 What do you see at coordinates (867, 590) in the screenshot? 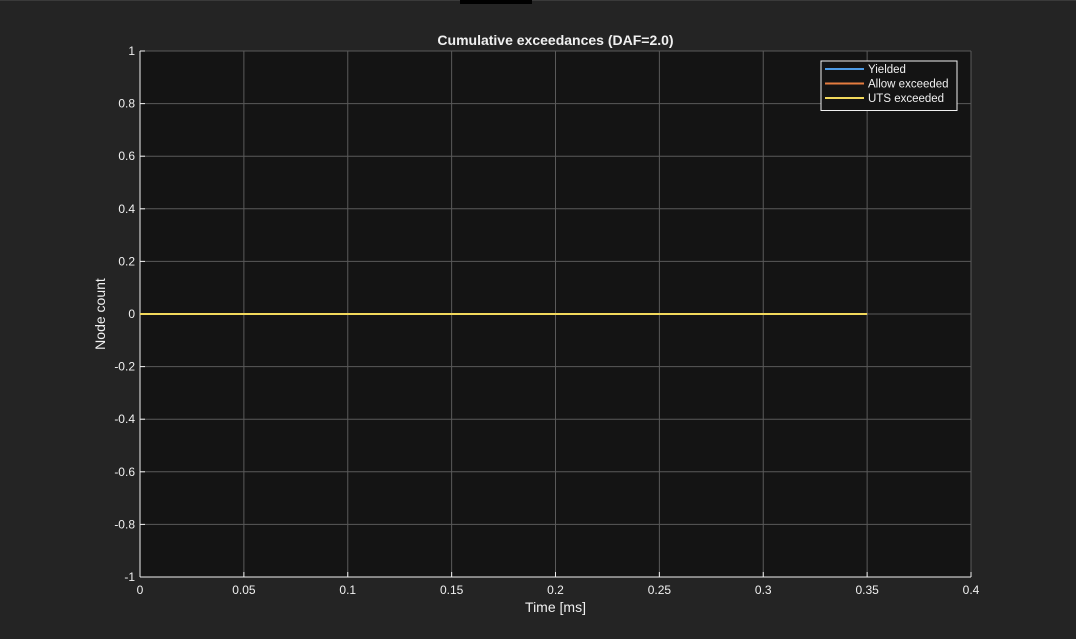
I see `x-tick-label: 0.35` at bounding box center [867, 590].